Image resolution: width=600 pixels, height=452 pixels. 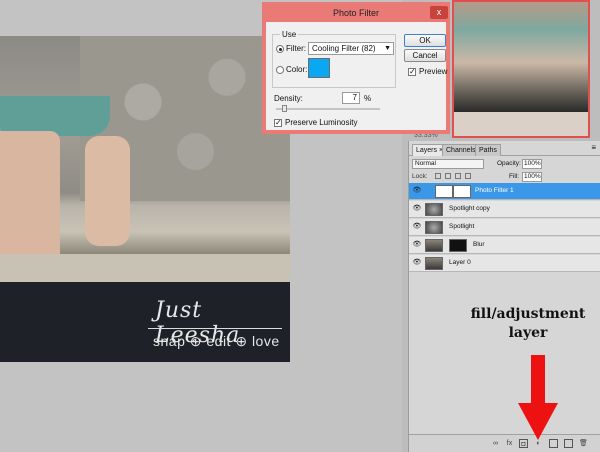 I want to click on color-label: Color:, so click(x=297, y=69).